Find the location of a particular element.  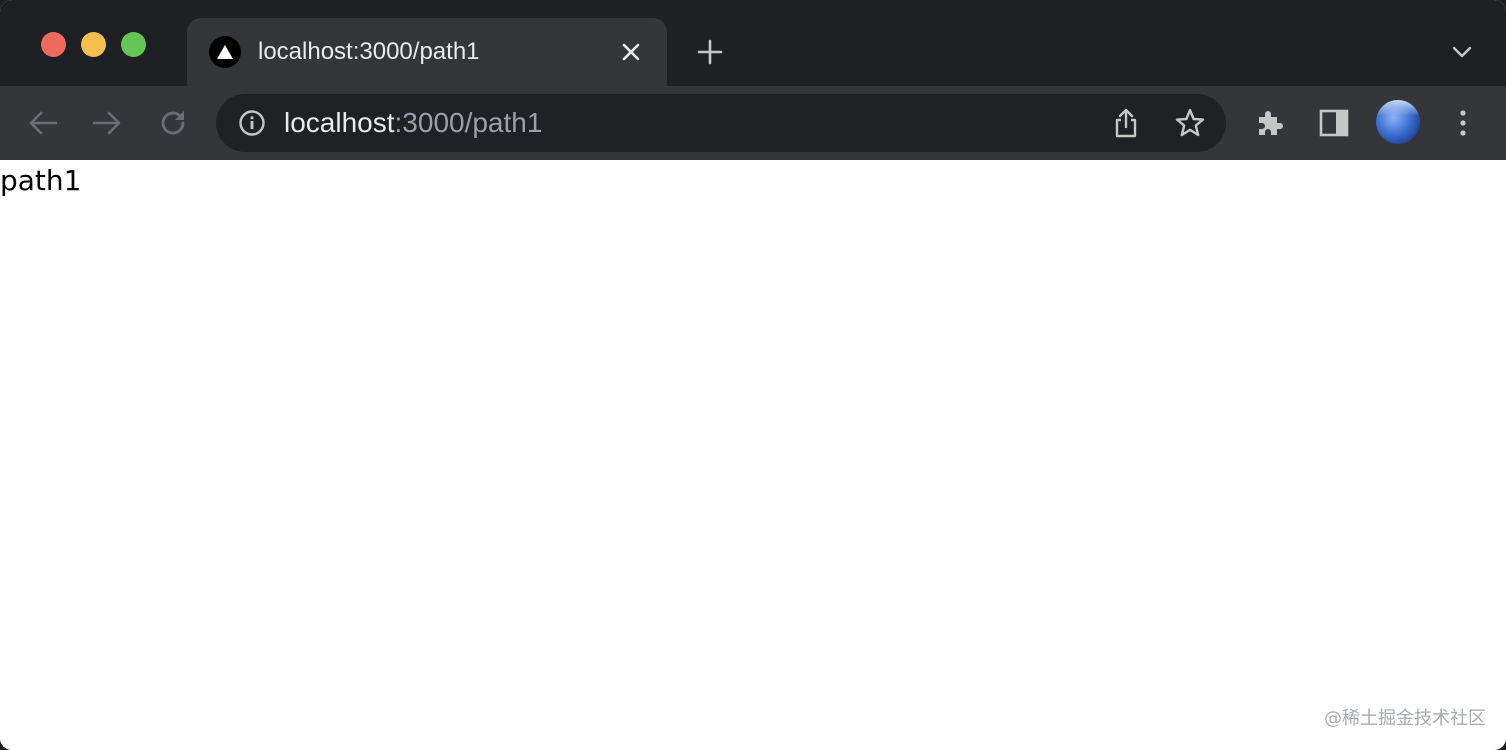

toolbar: localhost:3000/path1 is located at coordinates (753, 123).